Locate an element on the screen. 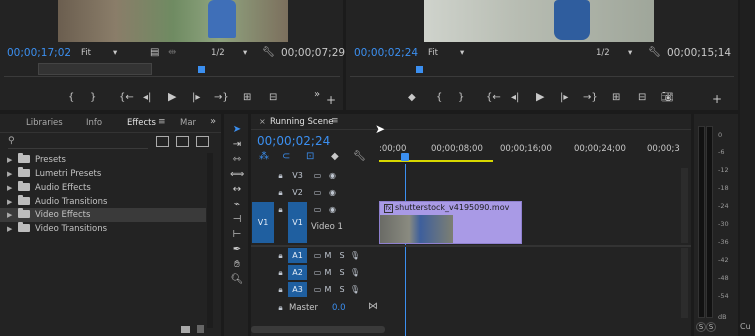 Image resolution: width=755 pixels, height=336 pixels. step-back-icon: ◂| is located at coordinates (515, 98).